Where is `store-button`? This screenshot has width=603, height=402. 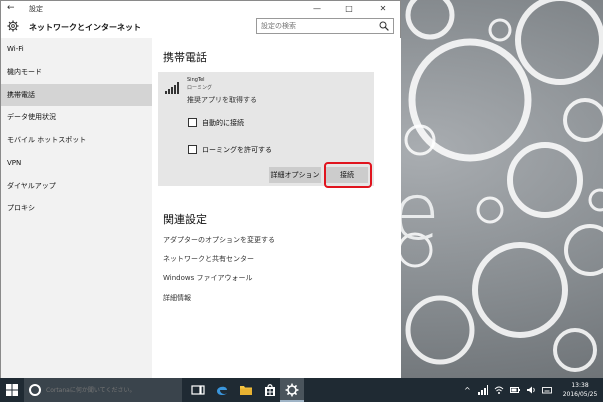
store-button is located at coordinates (270, 390).